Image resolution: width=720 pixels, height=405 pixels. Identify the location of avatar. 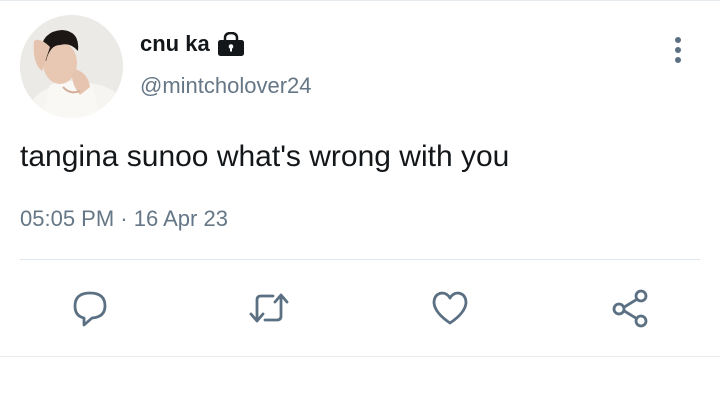
(71, 66).